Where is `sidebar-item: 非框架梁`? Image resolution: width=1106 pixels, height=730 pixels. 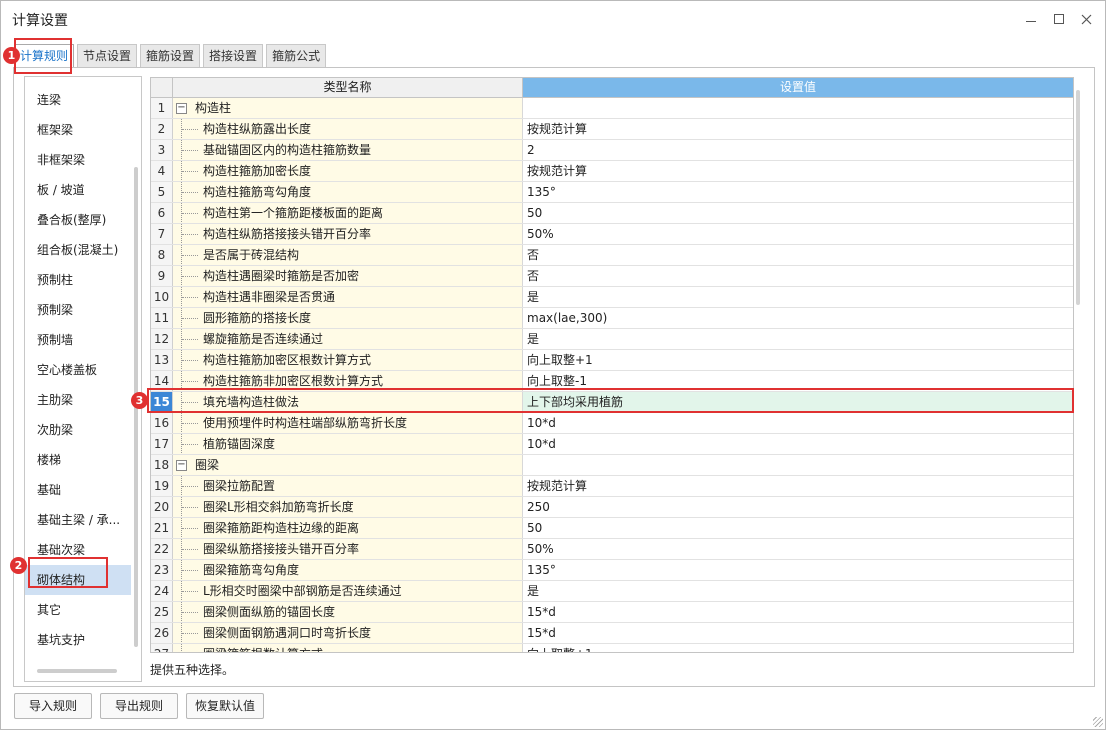
sidebar-item: 非框架梁 is located at coordinates (78, 160).